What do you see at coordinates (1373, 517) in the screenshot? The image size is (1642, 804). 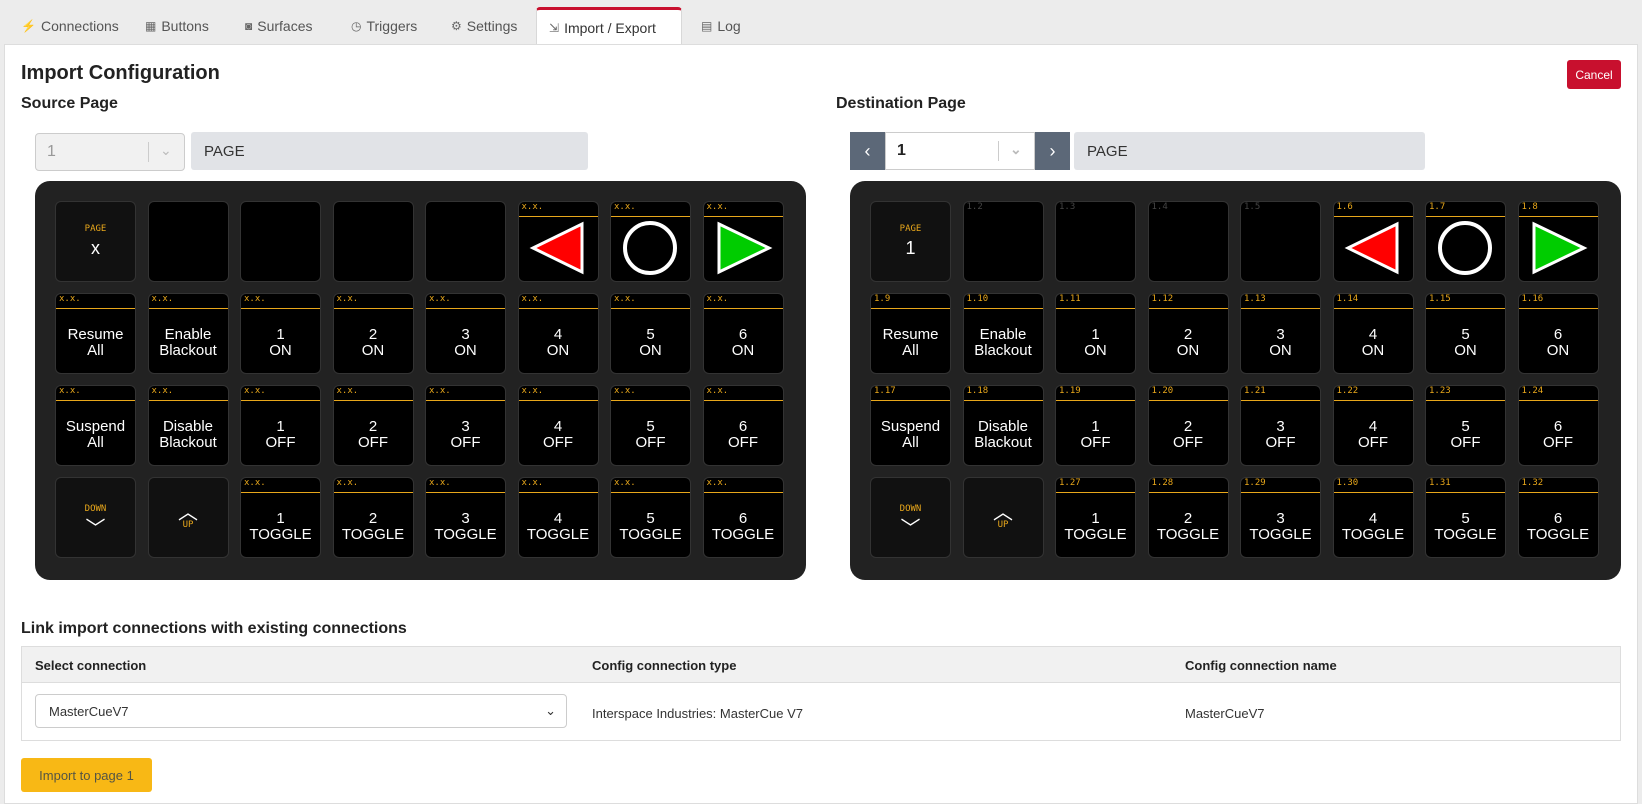 I see `grid-button: 1.30 4 TOGGLE` at bounding box center [1373, 517].